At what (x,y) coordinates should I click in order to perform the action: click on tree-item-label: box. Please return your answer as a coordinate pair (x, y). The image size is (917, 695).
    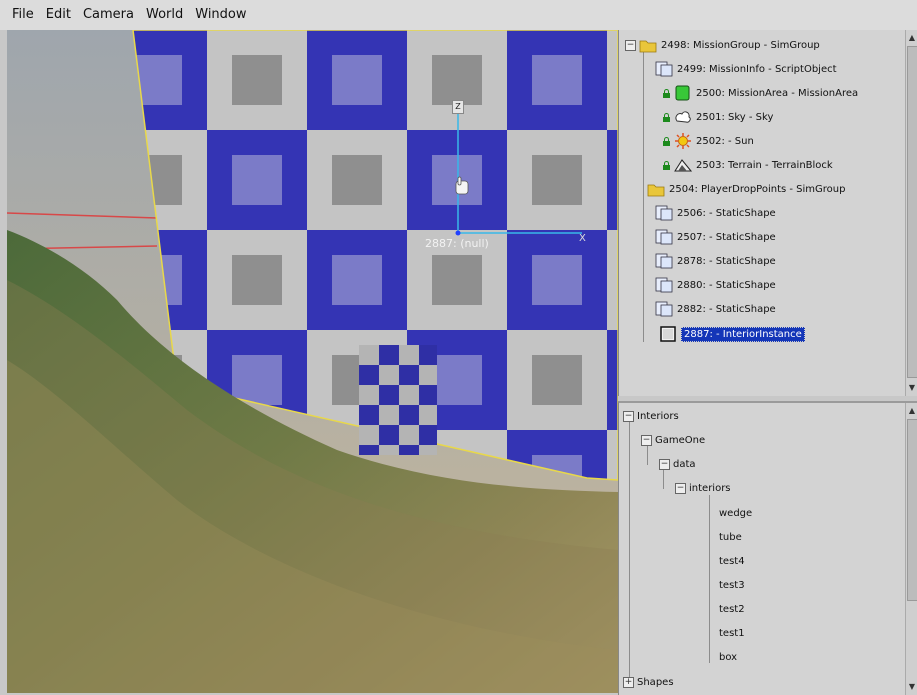
    Looking at the image, I should click on (728, 657).